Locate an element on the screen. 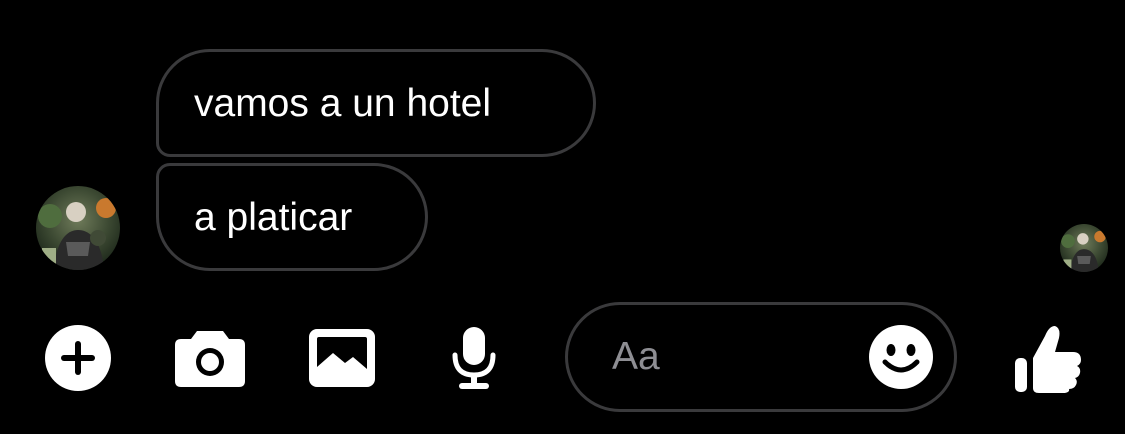 The height and width of the screenshot is (434, 1125). message-bubble: a platicar is located at coordinates (292, 217).